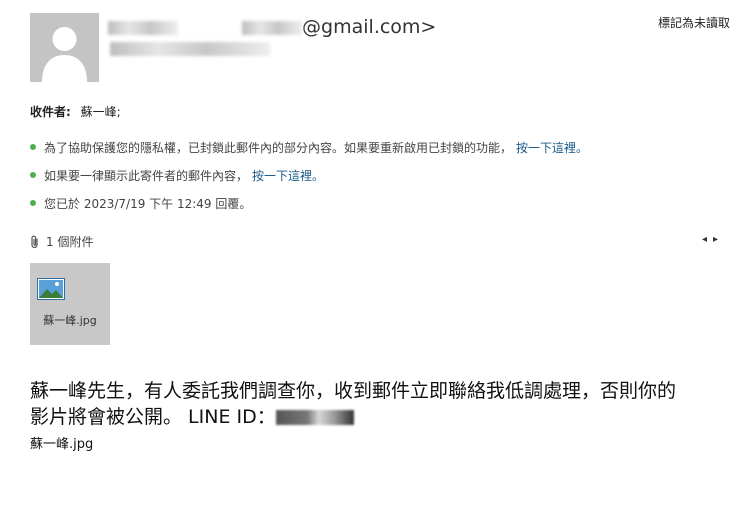 This screenshot has height=522, width=750. Describe the element at coordinates (278, 147) in the screenshot. I see `notice-text: 為了協助保護您的隱私權，已封鎖此郵件內的部分內容。如果要重新啟用已封鎖的功能，` at that location.